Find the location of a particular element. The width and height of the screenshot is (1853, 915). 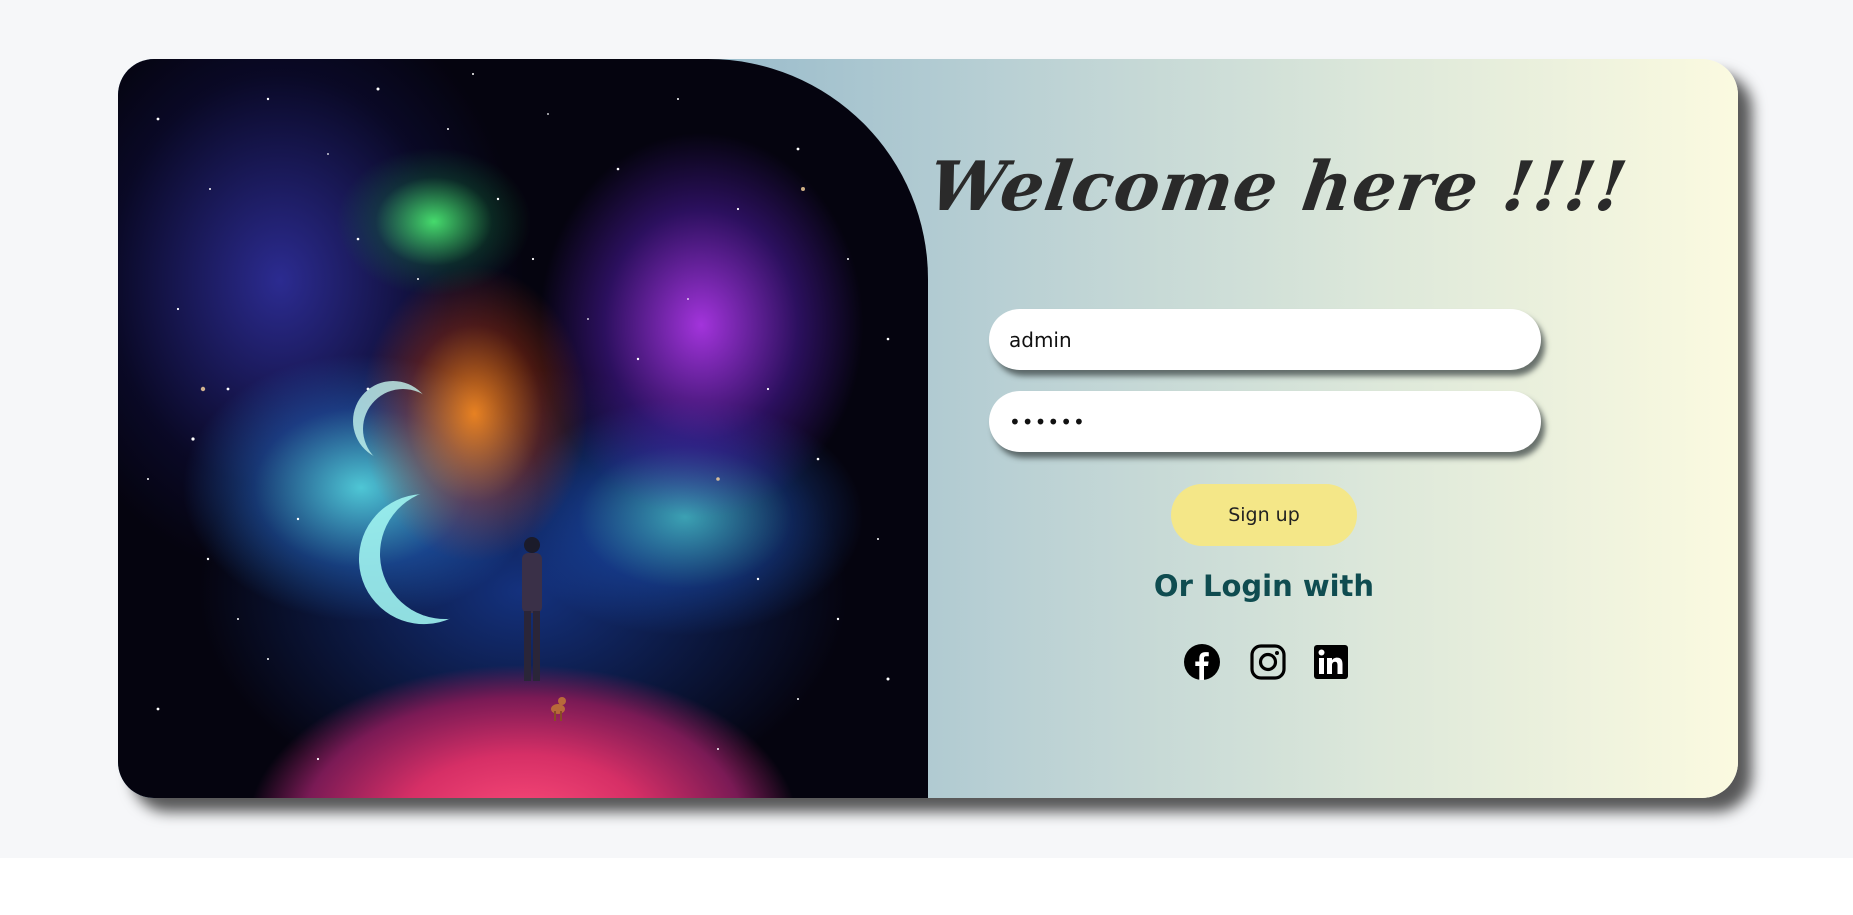

linkedin-login-button is located at coordinates (1331, 662).